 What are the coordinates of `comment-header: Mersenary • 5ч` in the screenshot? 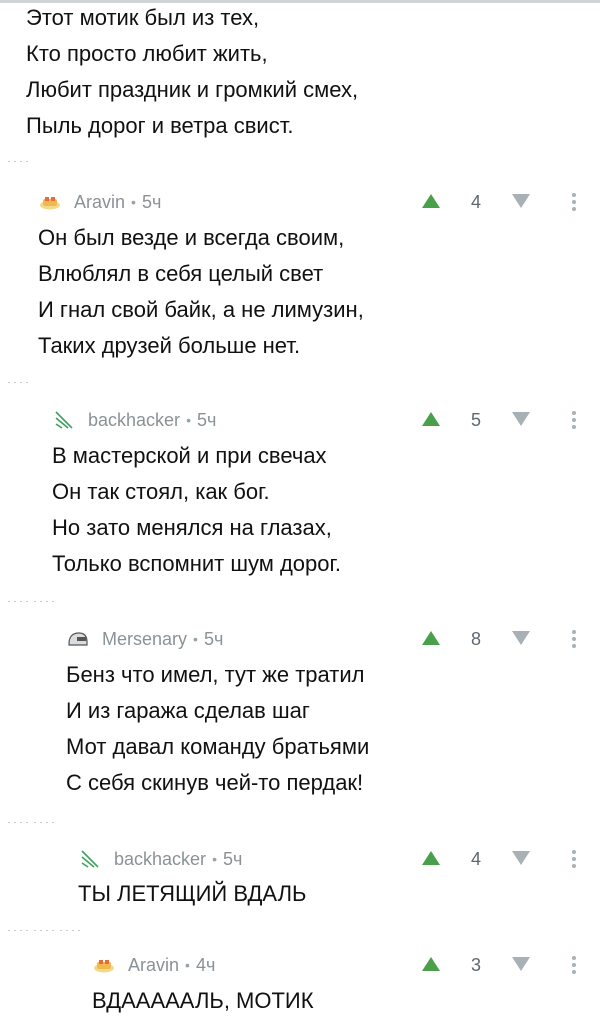 It's located at (144, 639).